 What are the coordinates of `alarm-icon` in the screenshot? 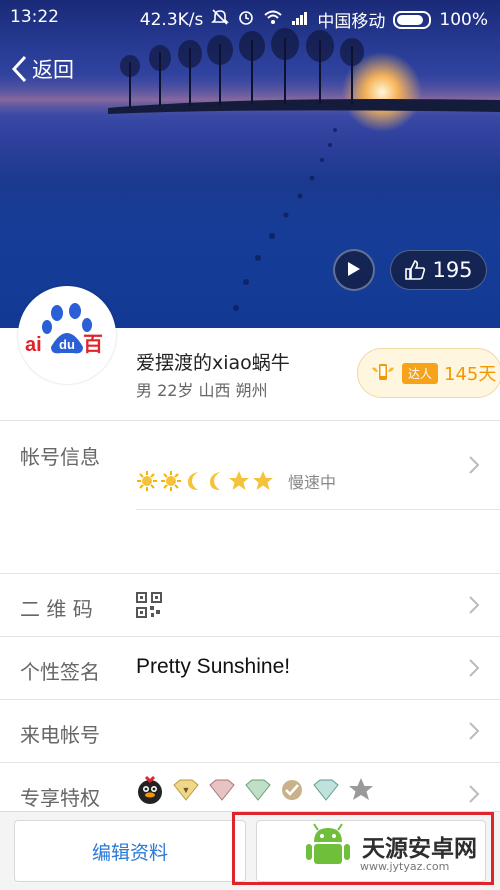 It's located at (246, 19).